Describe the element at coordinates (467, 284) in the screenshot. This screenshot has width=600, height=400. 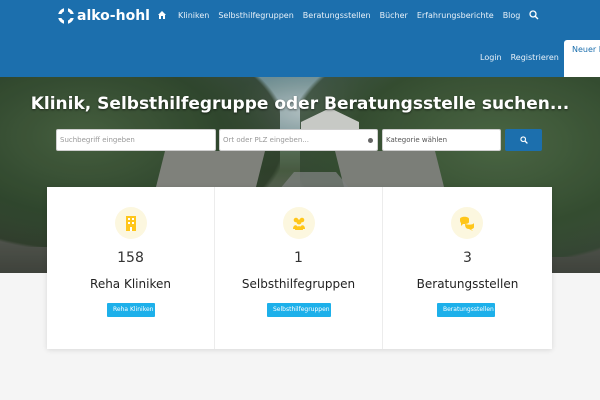
I see `card-title: Beratungsstellen` at that location.